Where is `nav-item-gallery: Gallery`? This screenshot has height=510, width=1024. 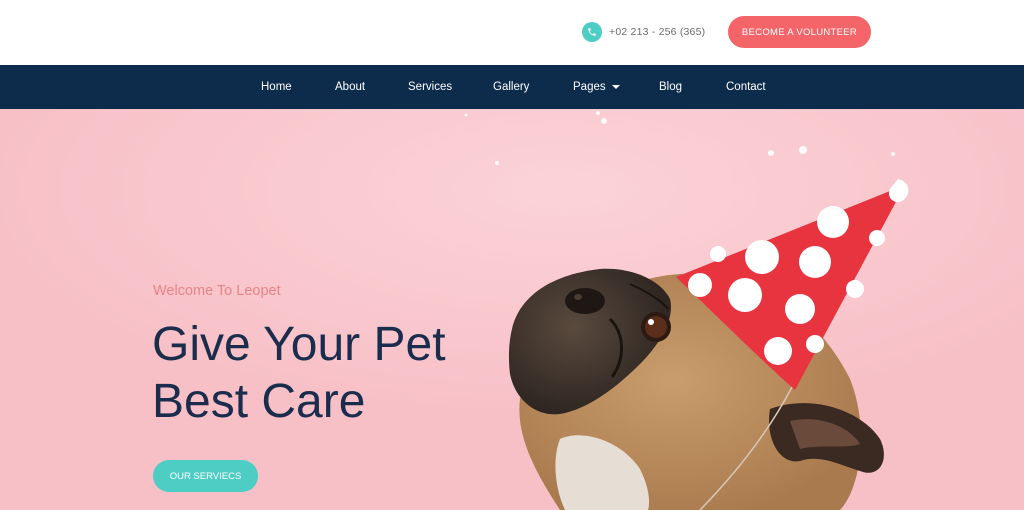 nav-item-gallery: Gallery is located at coordinates (511, 87).